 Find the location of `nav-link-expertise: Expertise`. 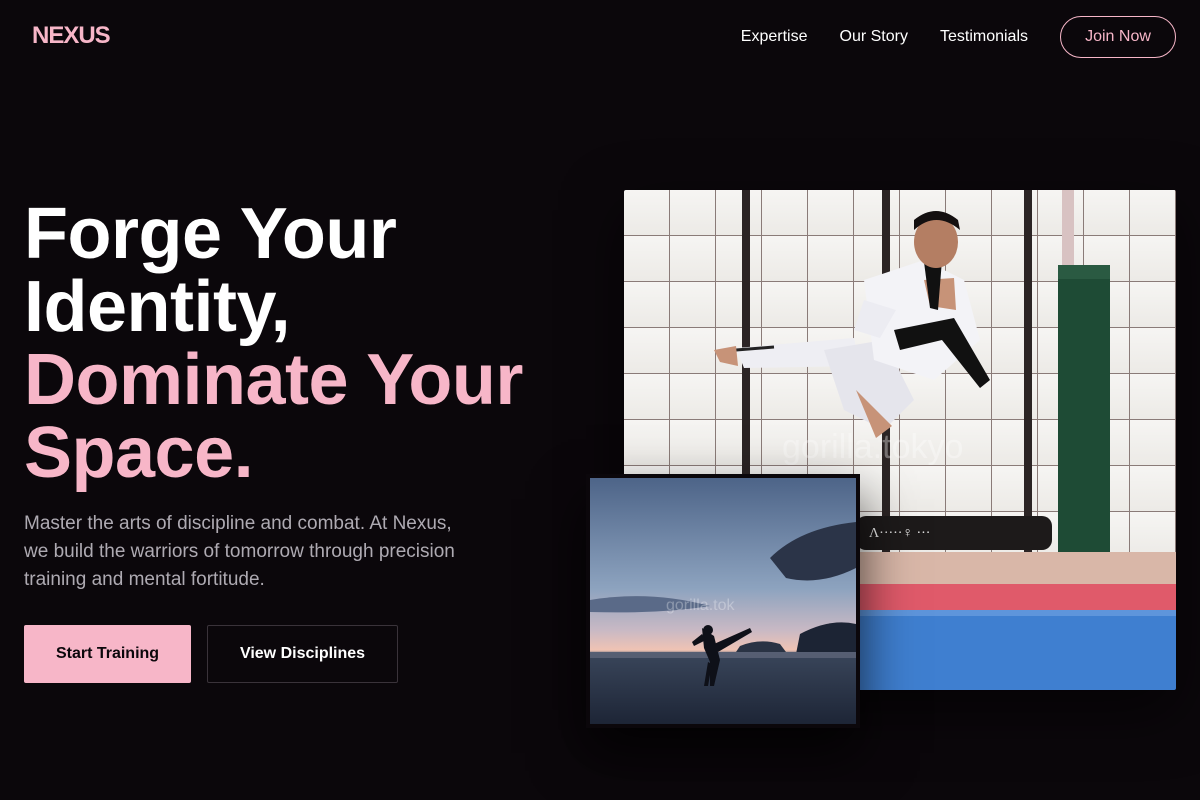

nav-link-expertise: Expertise is located at coordinates (774, 37).